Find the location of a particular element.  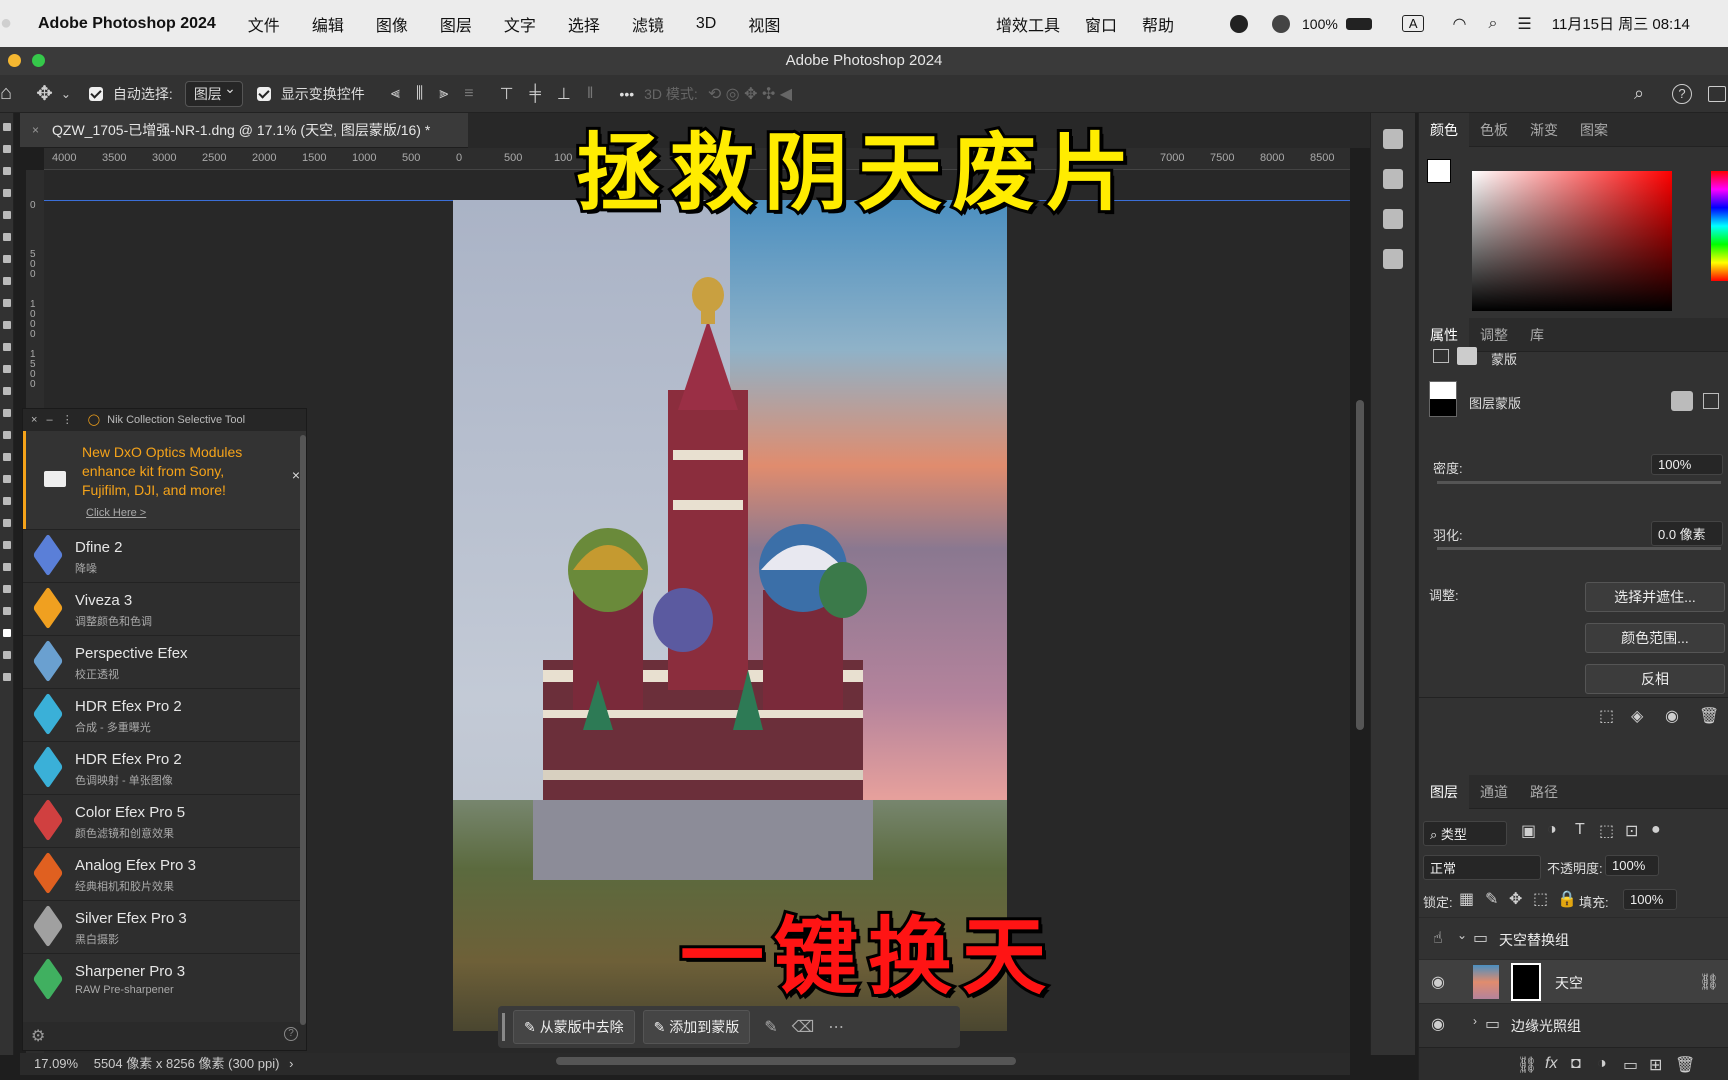

tab-color: 颜色 is located at coordinates (1444, 129).